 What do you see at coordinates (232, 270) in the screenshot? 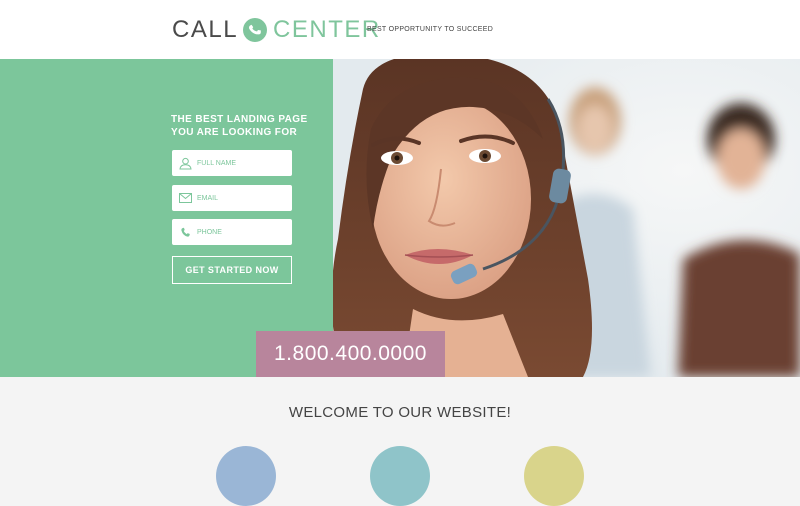
I see `get-started-button: GET STARTED NOW` at bounding box center [232, 270].